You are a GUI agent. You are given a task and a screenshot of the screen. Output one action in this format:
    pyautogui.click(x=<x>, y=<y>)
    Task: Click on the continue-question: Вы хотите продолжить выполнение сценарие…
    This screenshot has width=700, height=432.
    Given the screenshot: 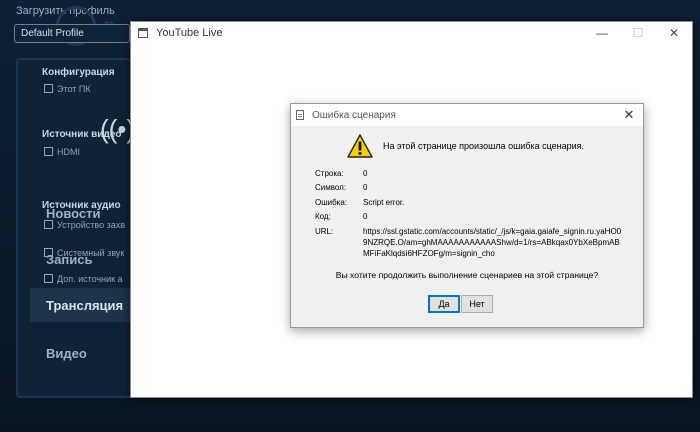 What is the action you would take?
    pyautogui.click(x=467, y=275)
    